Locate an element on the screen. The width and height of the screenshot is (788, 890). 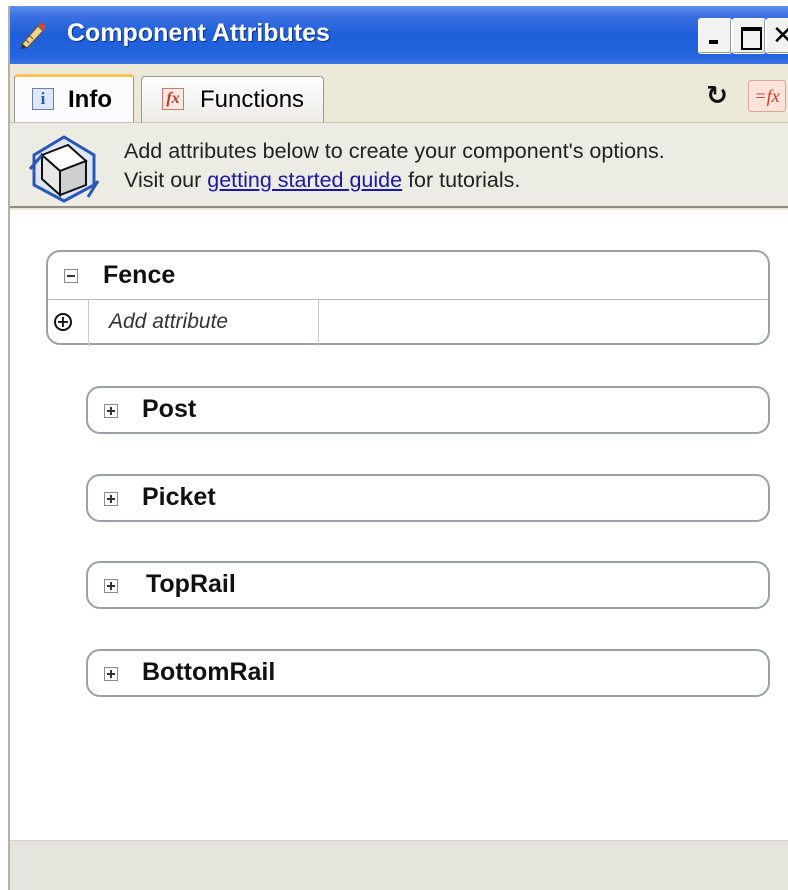
subcomponent-name: Picket is located at coordinates (179, 497).